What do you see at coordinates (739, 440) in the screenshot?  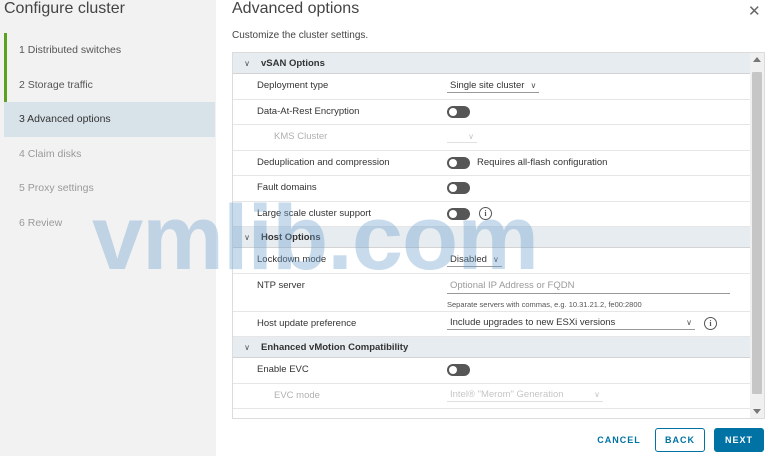 I see `next-button: NEXT` at bounding box center [739, 440].